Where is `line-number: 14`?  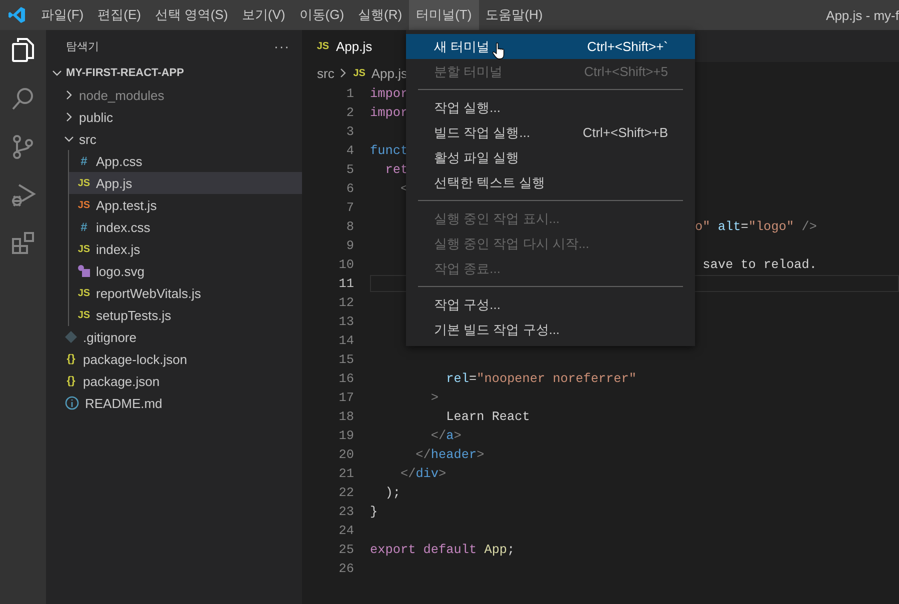 line-number: 14 is located at coordinates (346, 340).